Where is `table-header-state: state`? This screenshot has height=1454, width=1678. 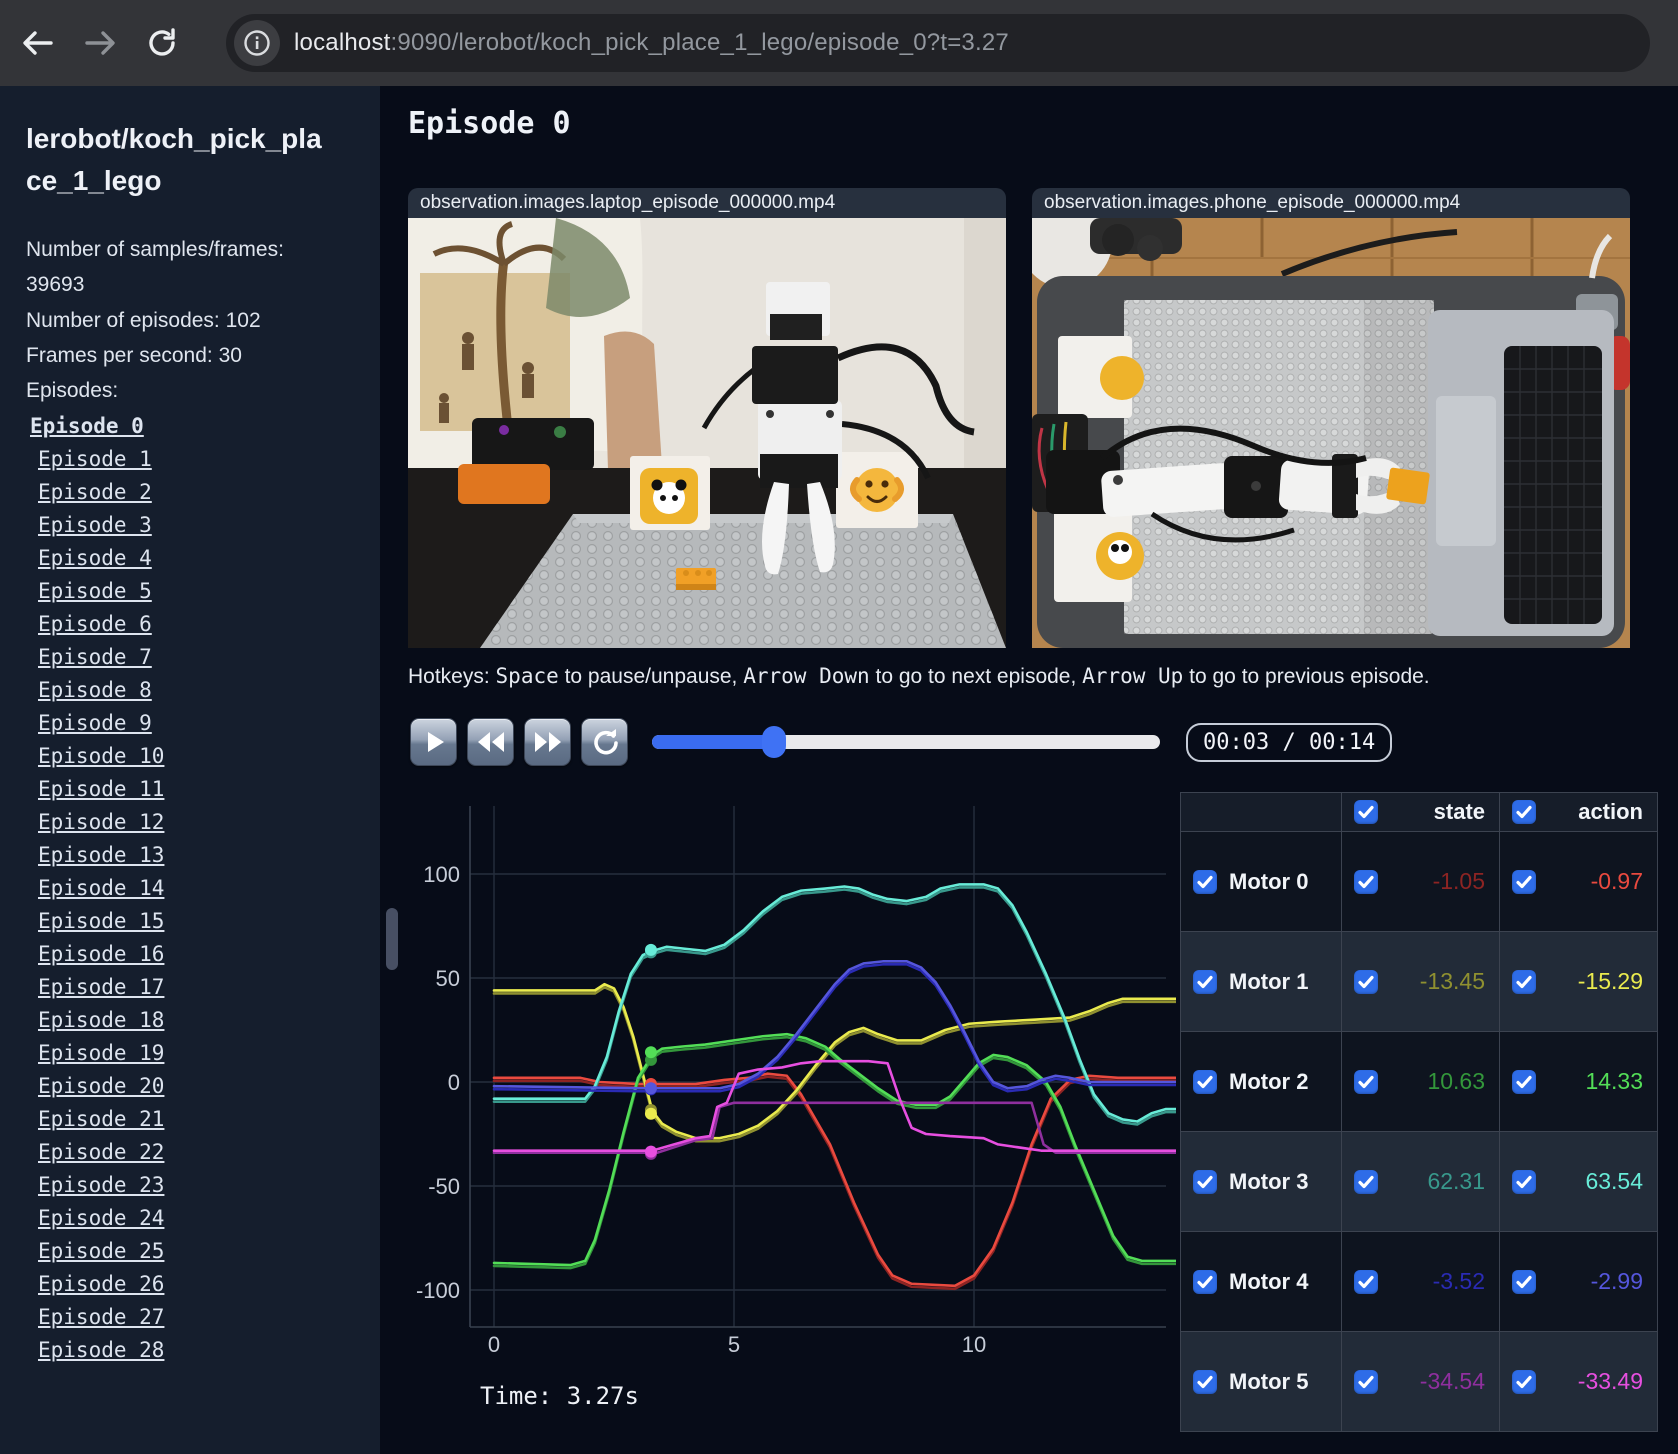
table-header-state: state is located at coordinates (1420, 812).